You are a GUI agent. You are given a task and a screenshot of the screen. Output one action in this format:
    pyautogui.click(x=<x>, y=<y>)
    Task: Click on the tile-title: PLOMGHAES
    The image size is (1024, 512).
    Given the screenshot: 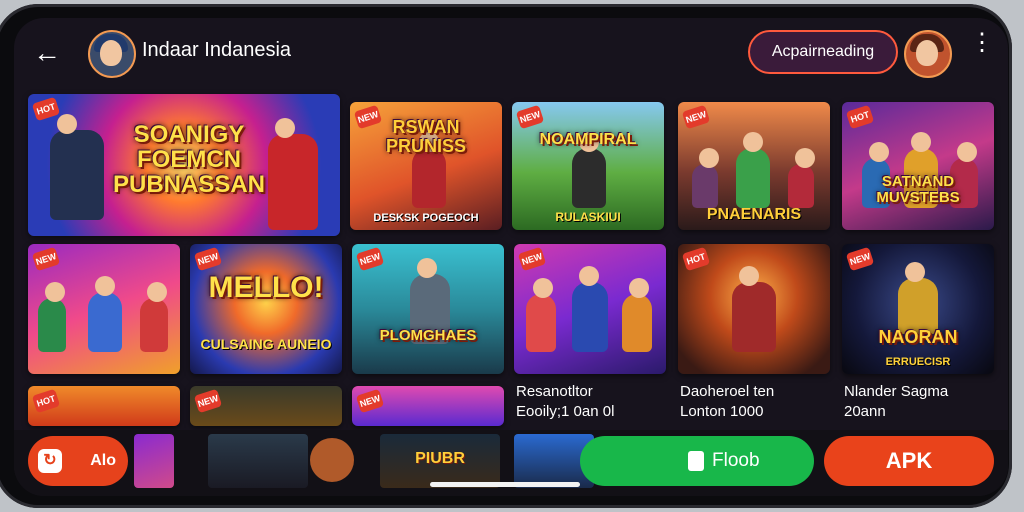 What is the action you would take?
    pyautogui.click(x=428, y=335)
    